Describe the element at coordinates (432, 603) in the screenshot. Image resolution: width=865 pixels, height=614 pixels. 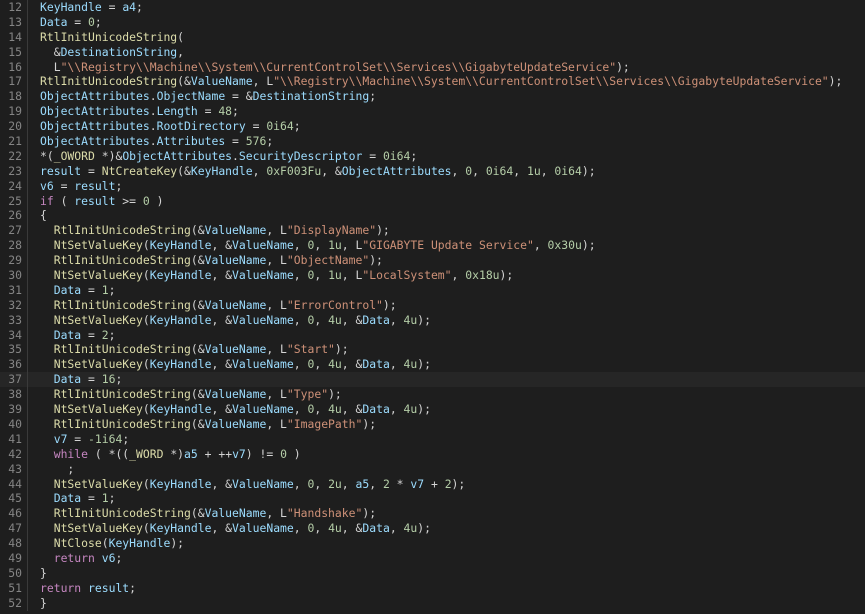
I see `code-line: 52}` at that location.